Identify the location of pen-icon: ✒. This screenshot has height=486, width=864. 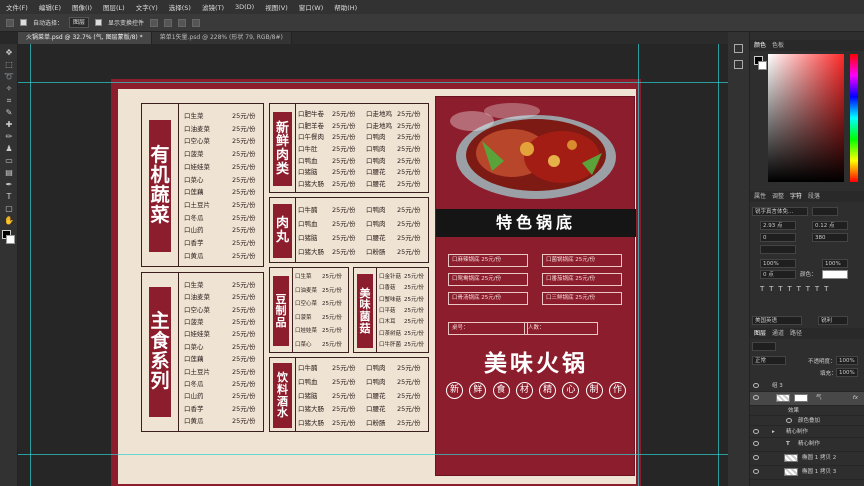
(9, 185).